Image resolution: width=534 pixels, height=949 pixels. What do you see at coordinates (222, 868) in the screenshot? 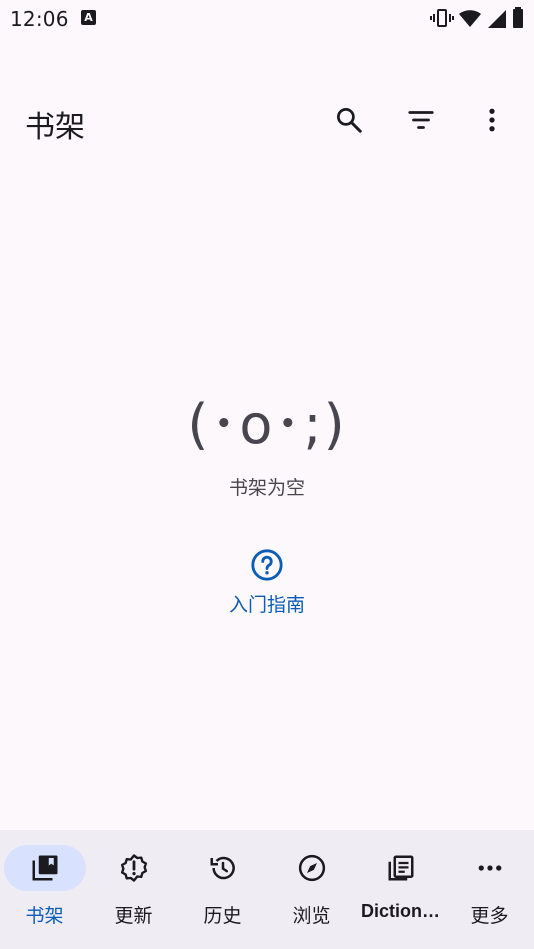
I see `history-icon` at bounding box center [222, 868].